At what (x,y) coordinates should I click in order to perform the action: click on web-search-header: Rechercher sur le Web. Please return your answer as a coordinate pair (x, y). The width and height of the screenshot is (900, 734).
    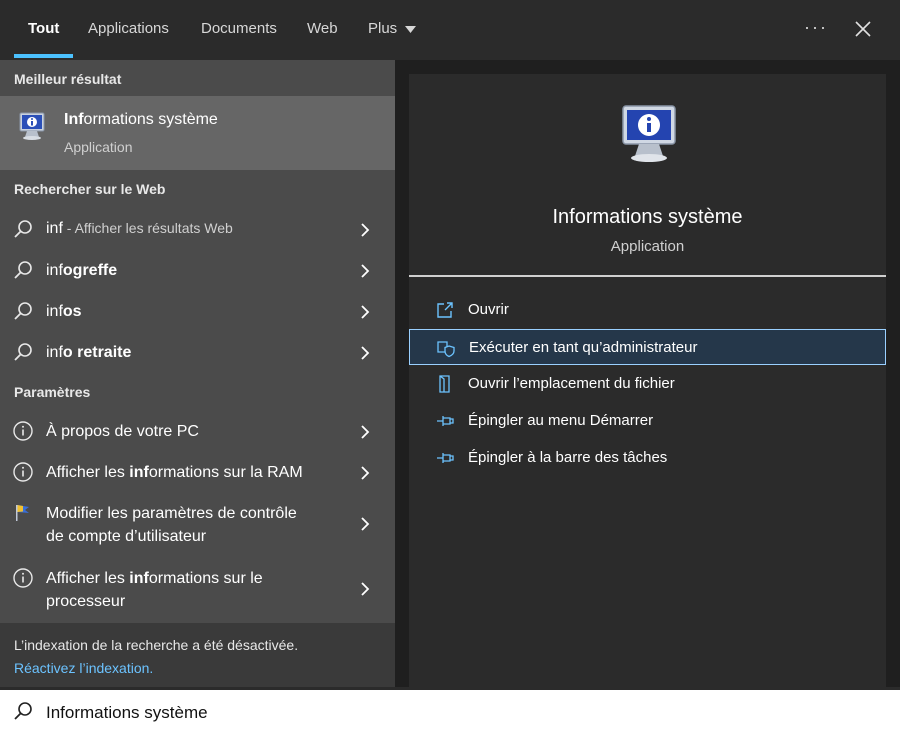
    Looking at the image, I should click on (90, 189).